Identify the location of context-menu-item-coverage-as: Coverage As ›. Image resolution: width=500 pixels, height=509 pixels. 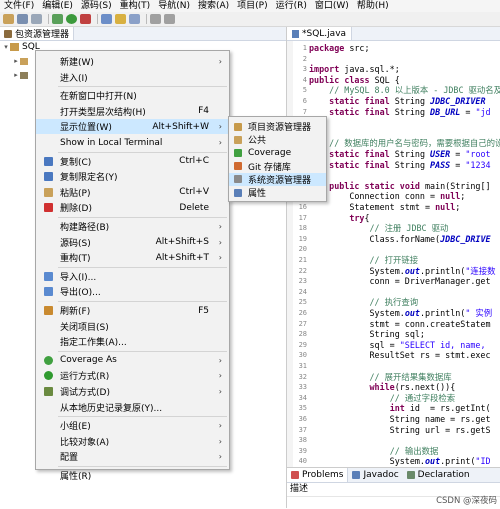
(132, 360).